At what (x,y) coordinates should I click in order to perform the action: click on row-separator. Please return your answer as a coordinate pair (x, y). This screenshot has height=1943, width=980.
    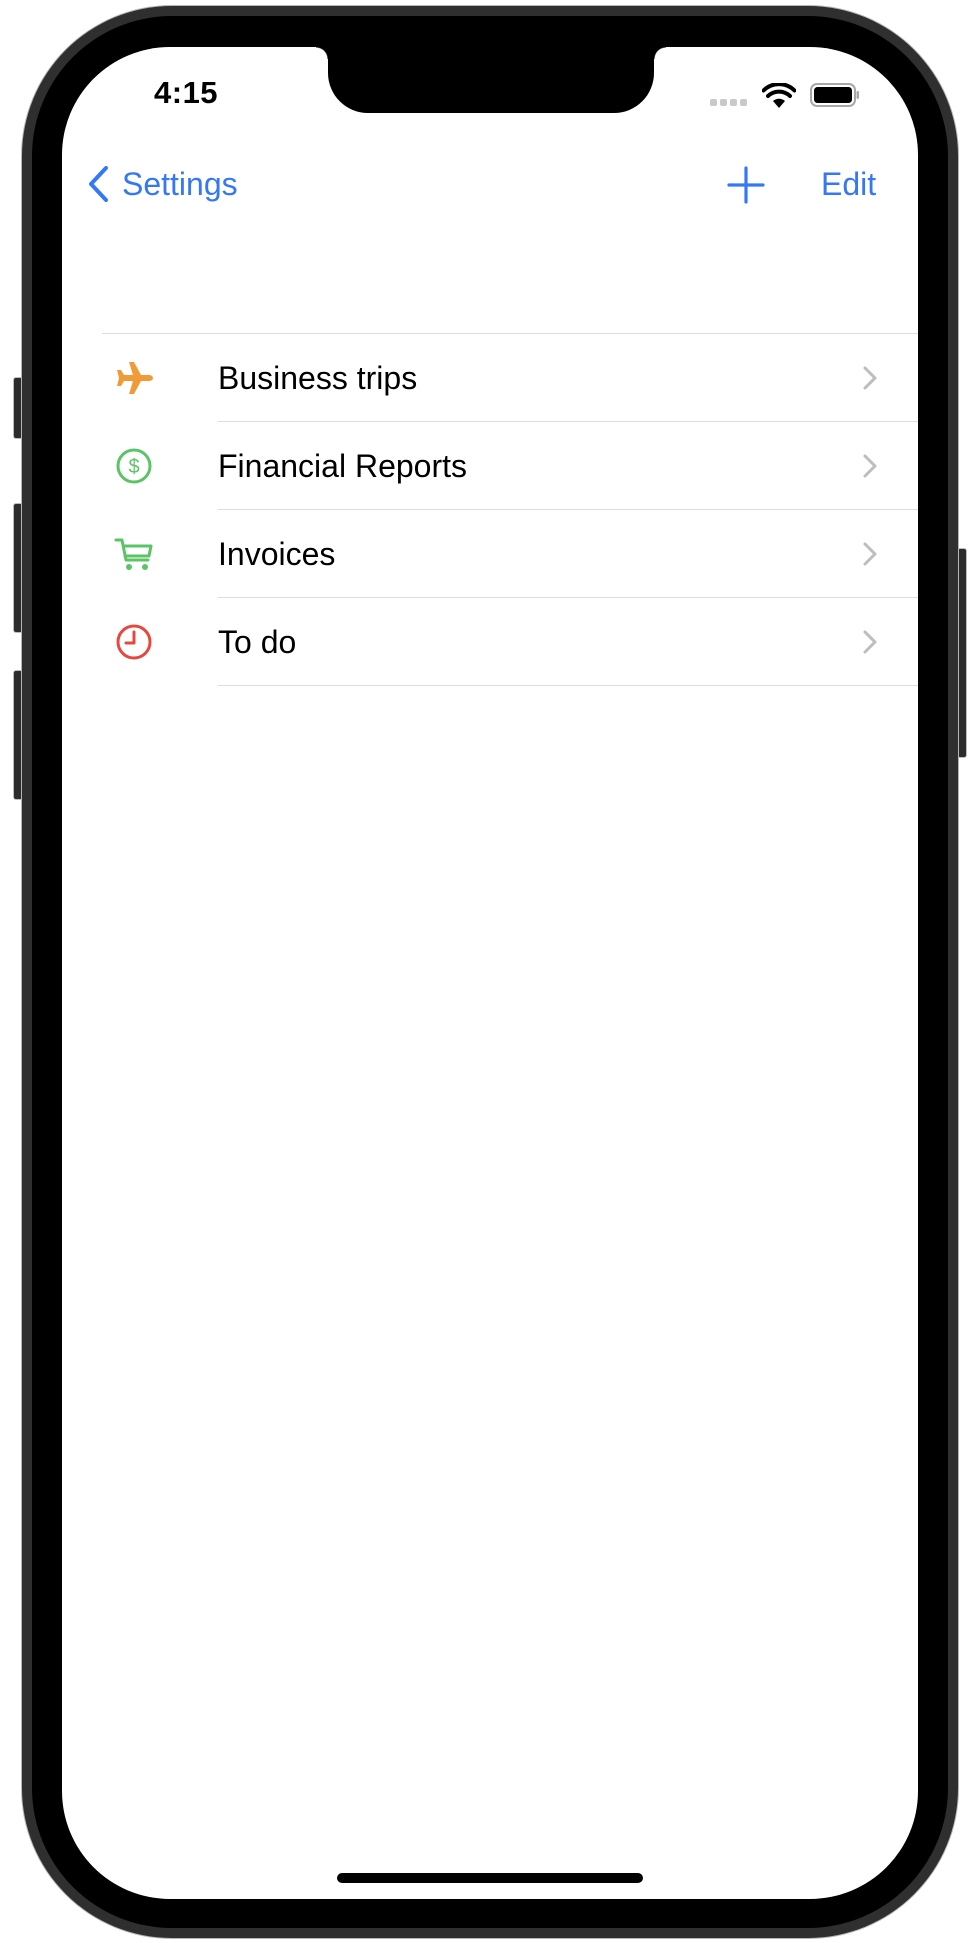
    Looking at the image, I should click on (568, 685).